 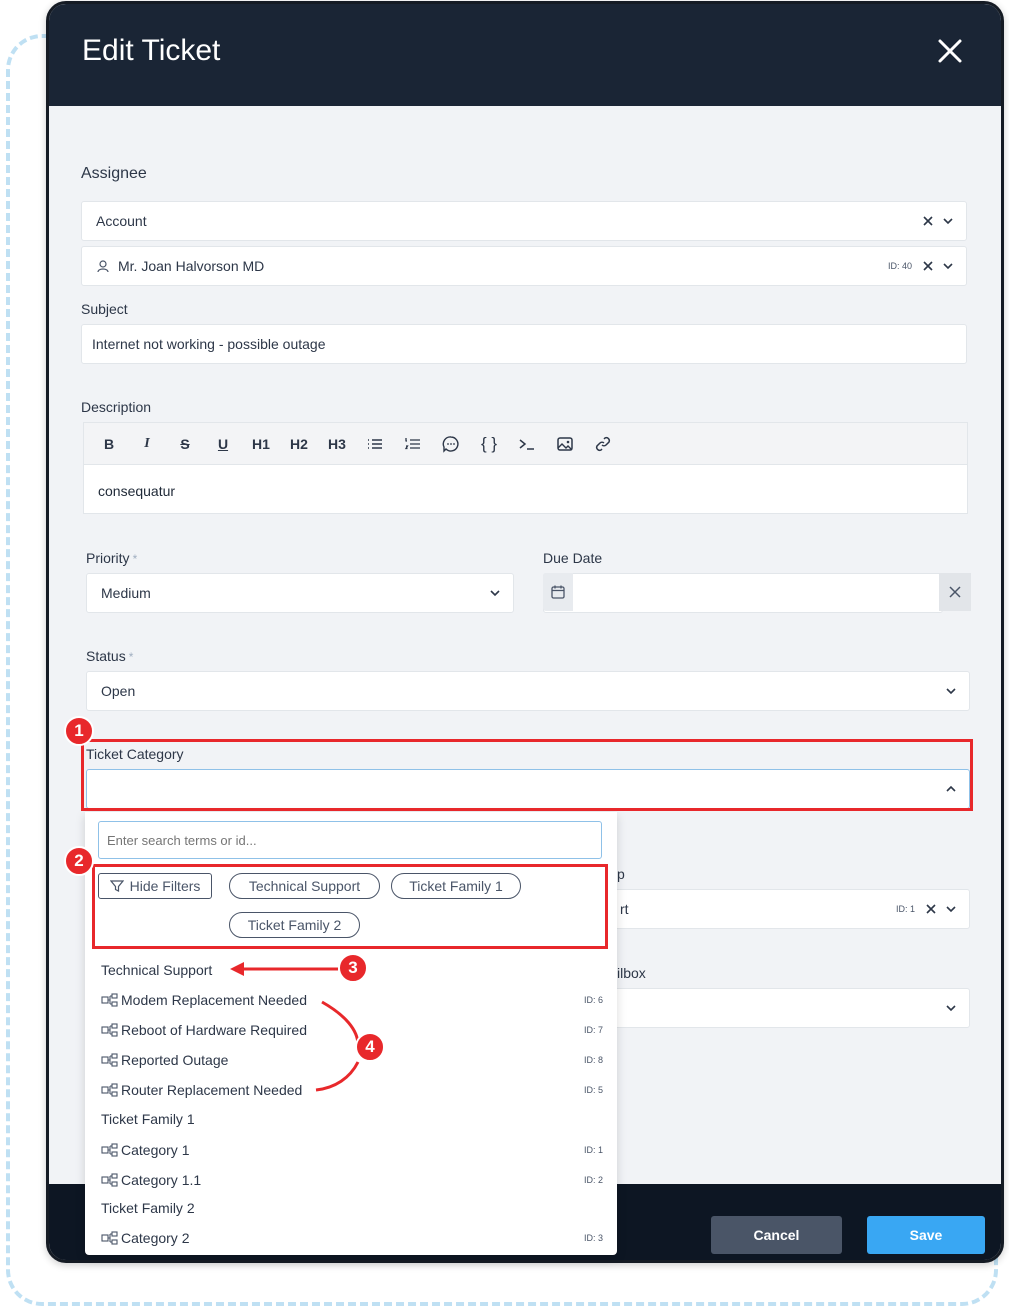 I want to click on italic-button: I, so click(x=147, y=444).